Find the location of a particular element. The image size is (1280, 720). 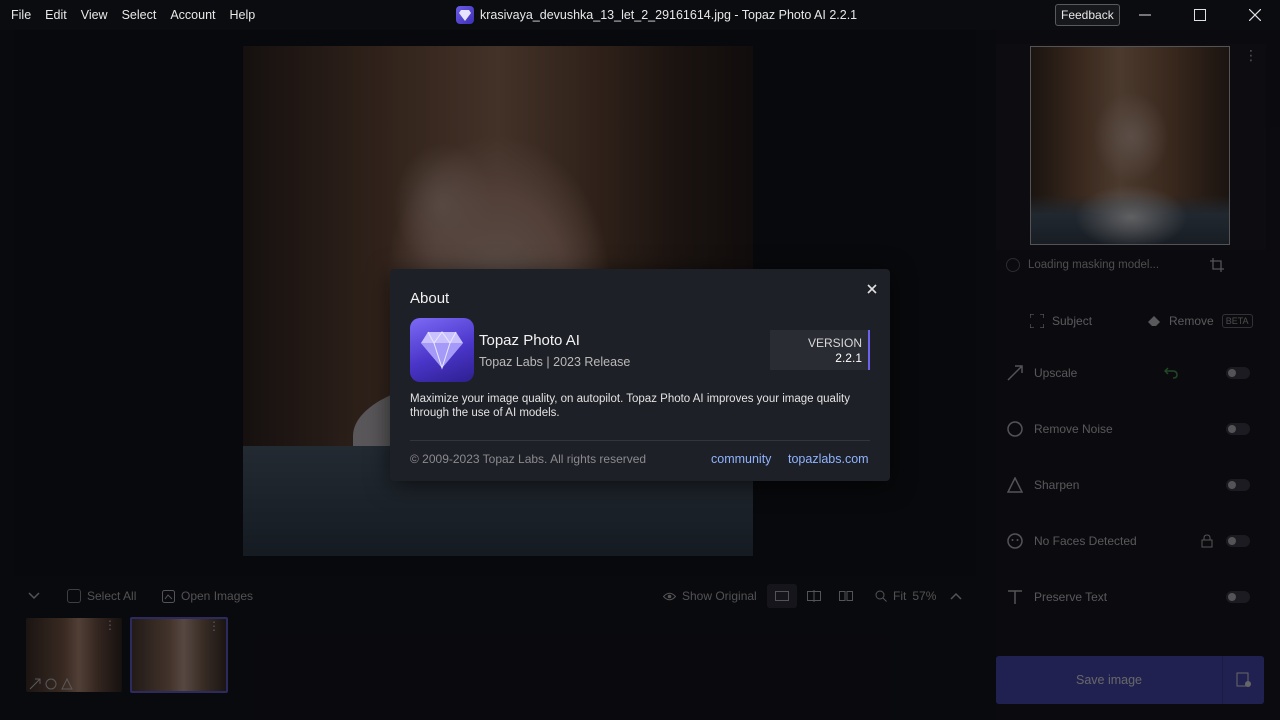

single-view-icon is located at coordinates (782, 596).